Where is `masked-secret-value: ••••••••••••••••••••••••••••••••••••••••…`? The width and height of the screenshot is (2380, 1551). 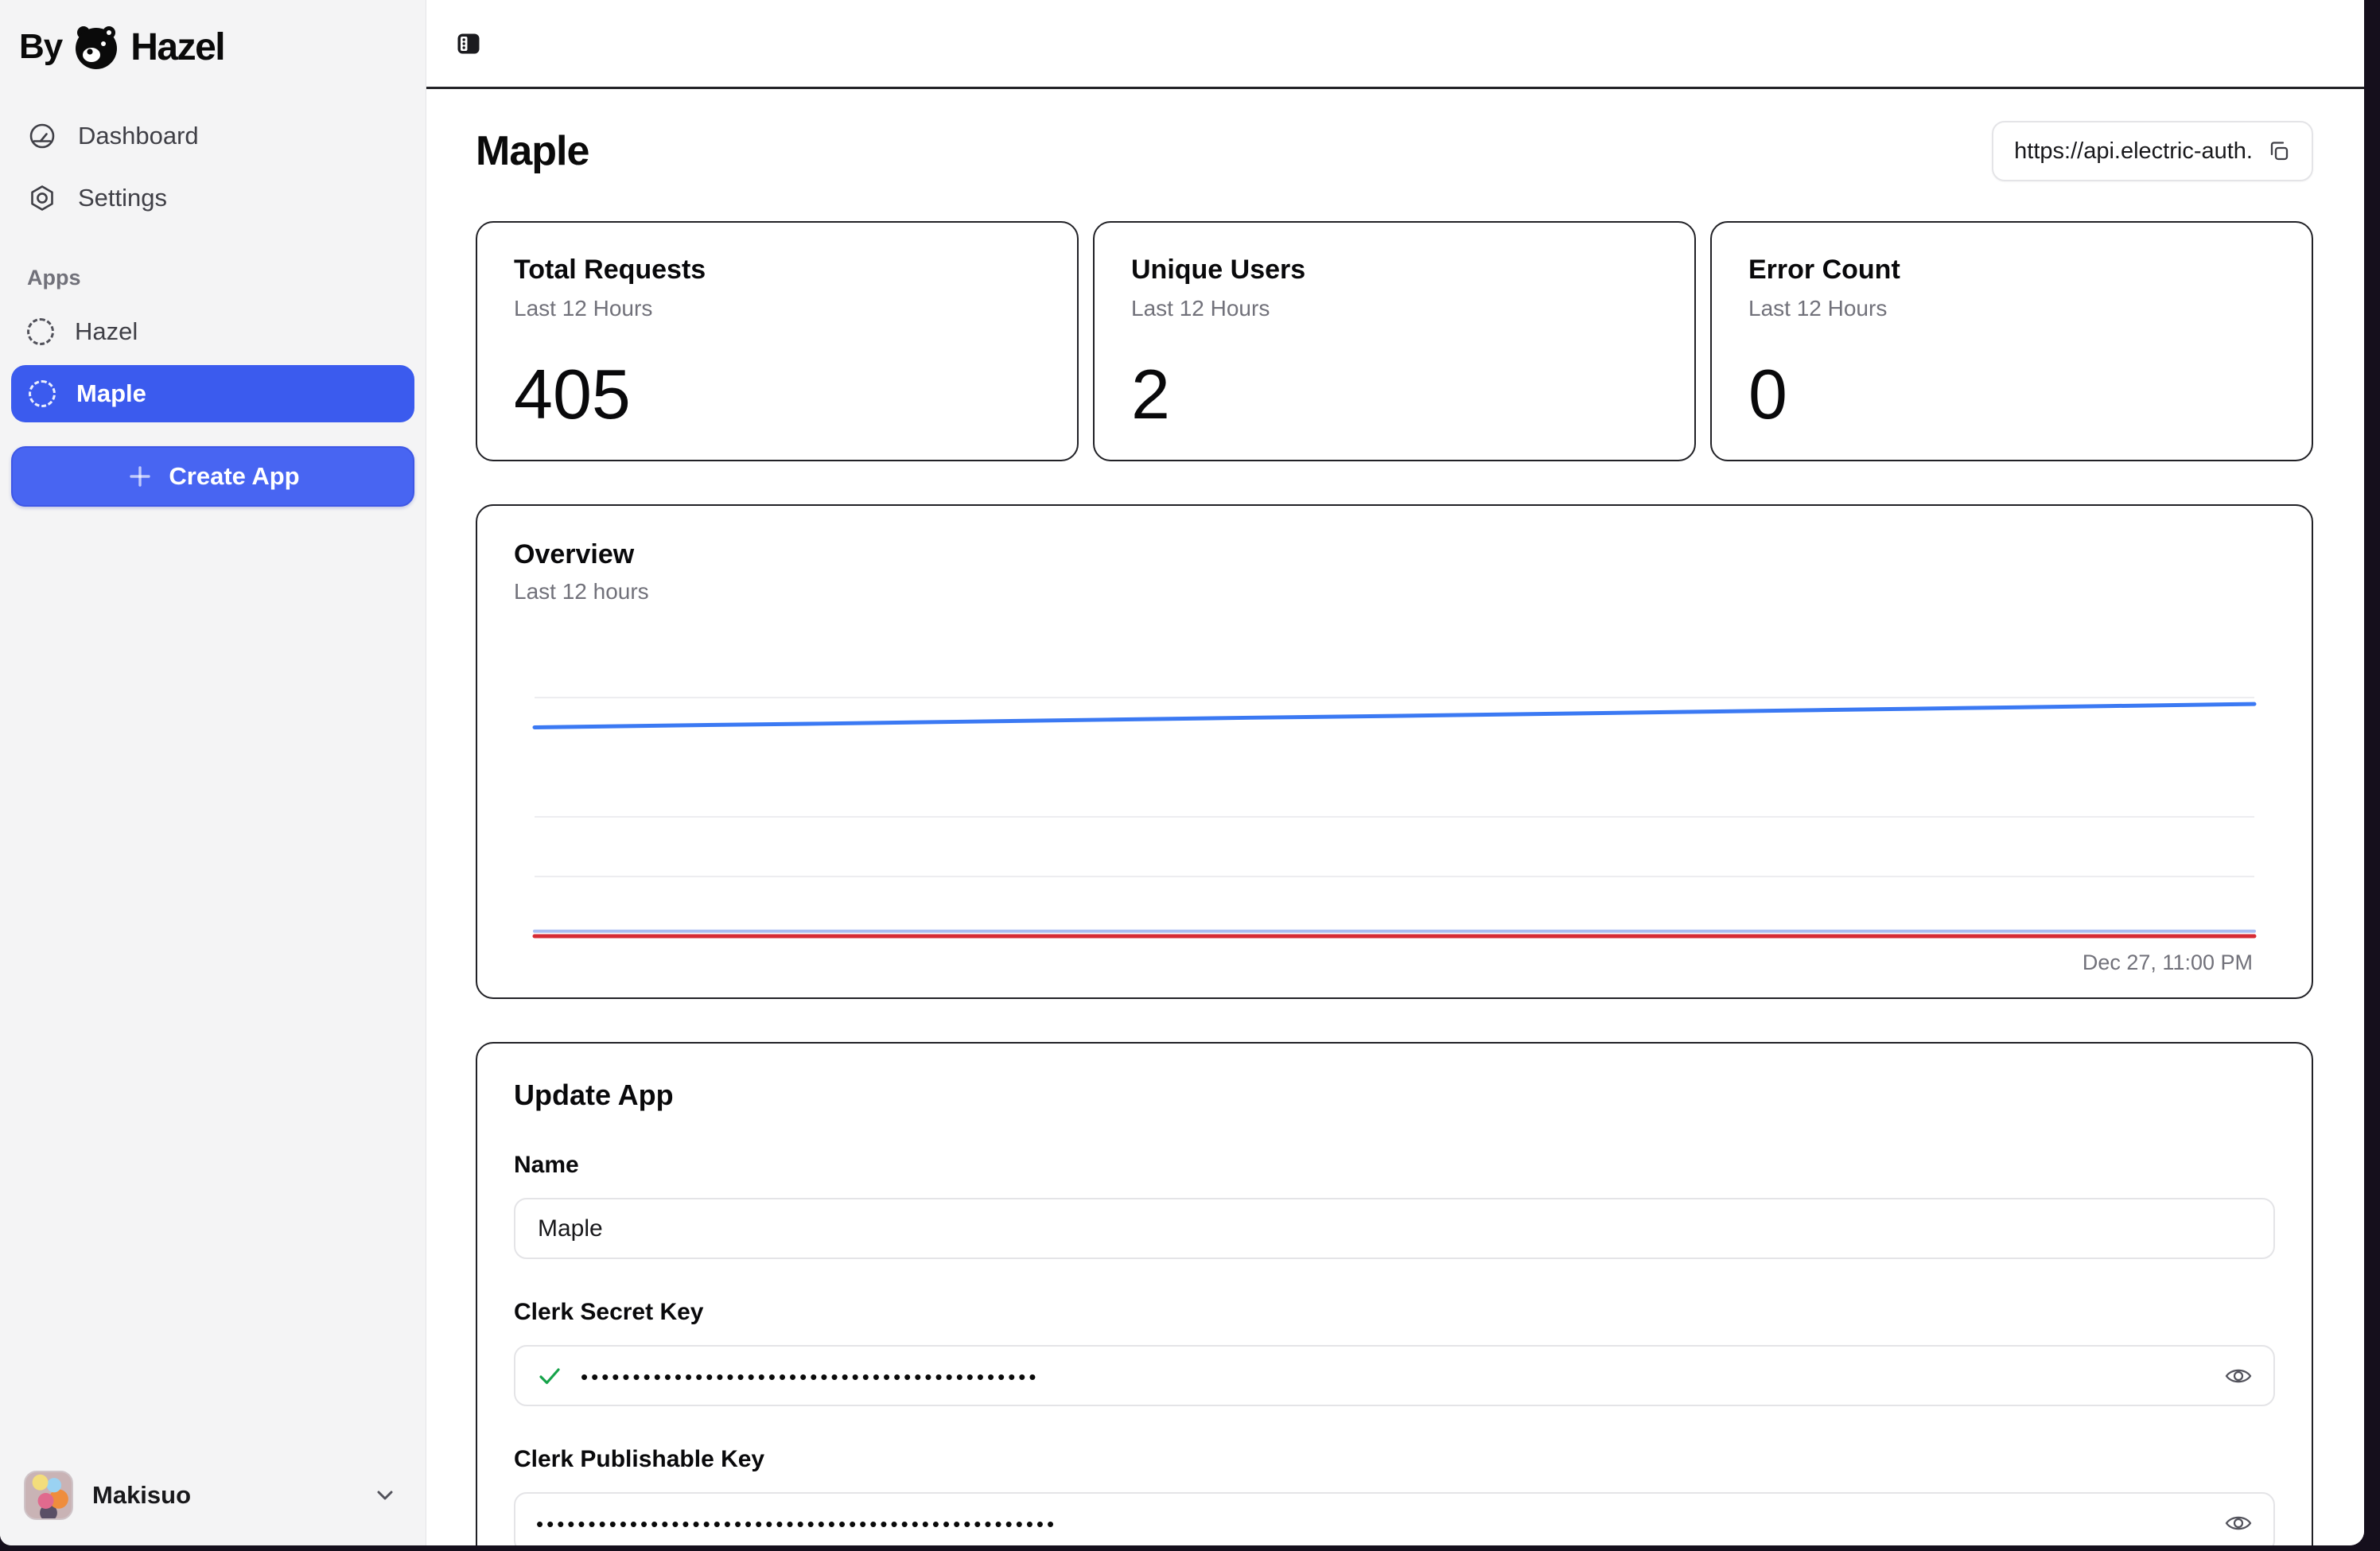
masked-secret-value: ••••••••••••••••••••••••••••••••••••••••… is located at coordinates (810, 1377).